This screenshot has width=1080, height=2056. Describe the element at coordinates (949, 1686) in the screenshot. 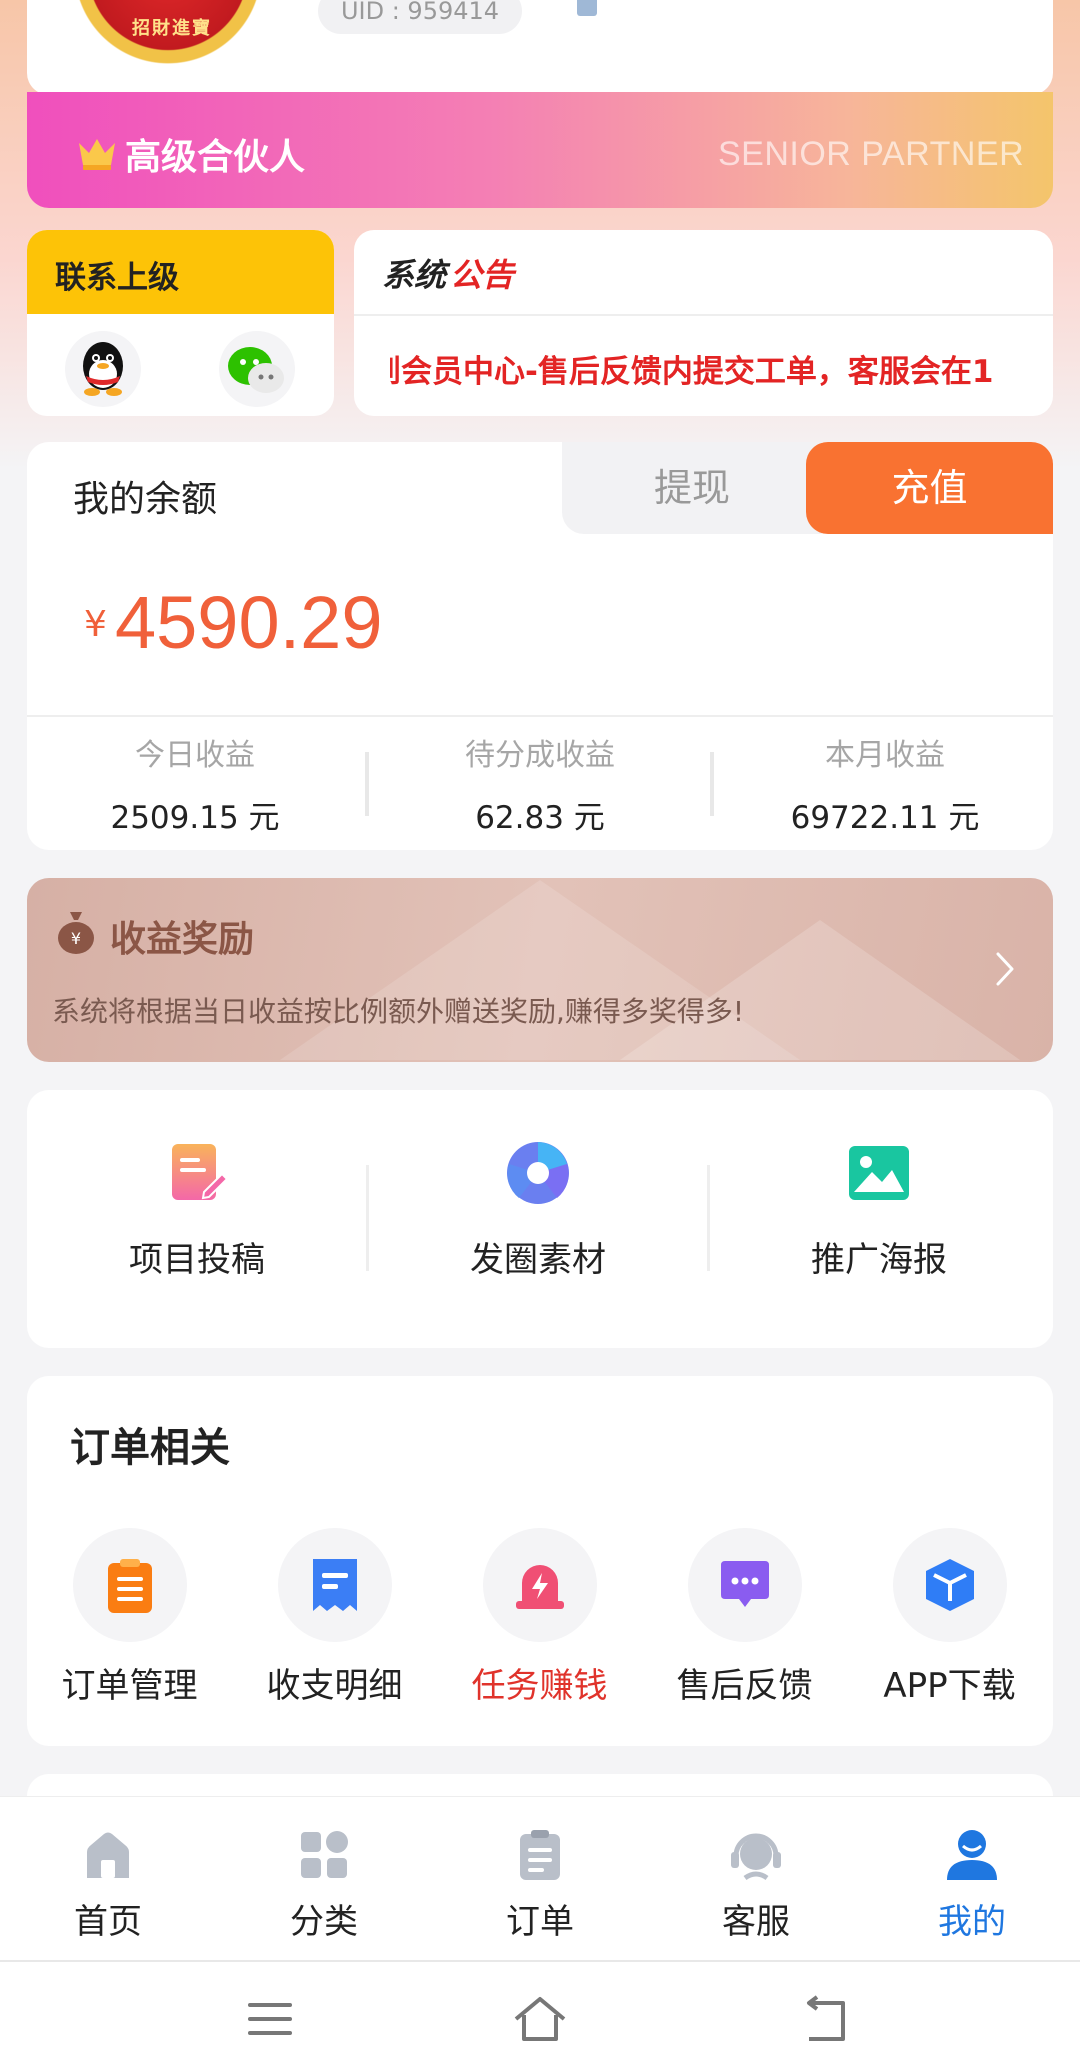

I see `order-label: APP下载` at that location.